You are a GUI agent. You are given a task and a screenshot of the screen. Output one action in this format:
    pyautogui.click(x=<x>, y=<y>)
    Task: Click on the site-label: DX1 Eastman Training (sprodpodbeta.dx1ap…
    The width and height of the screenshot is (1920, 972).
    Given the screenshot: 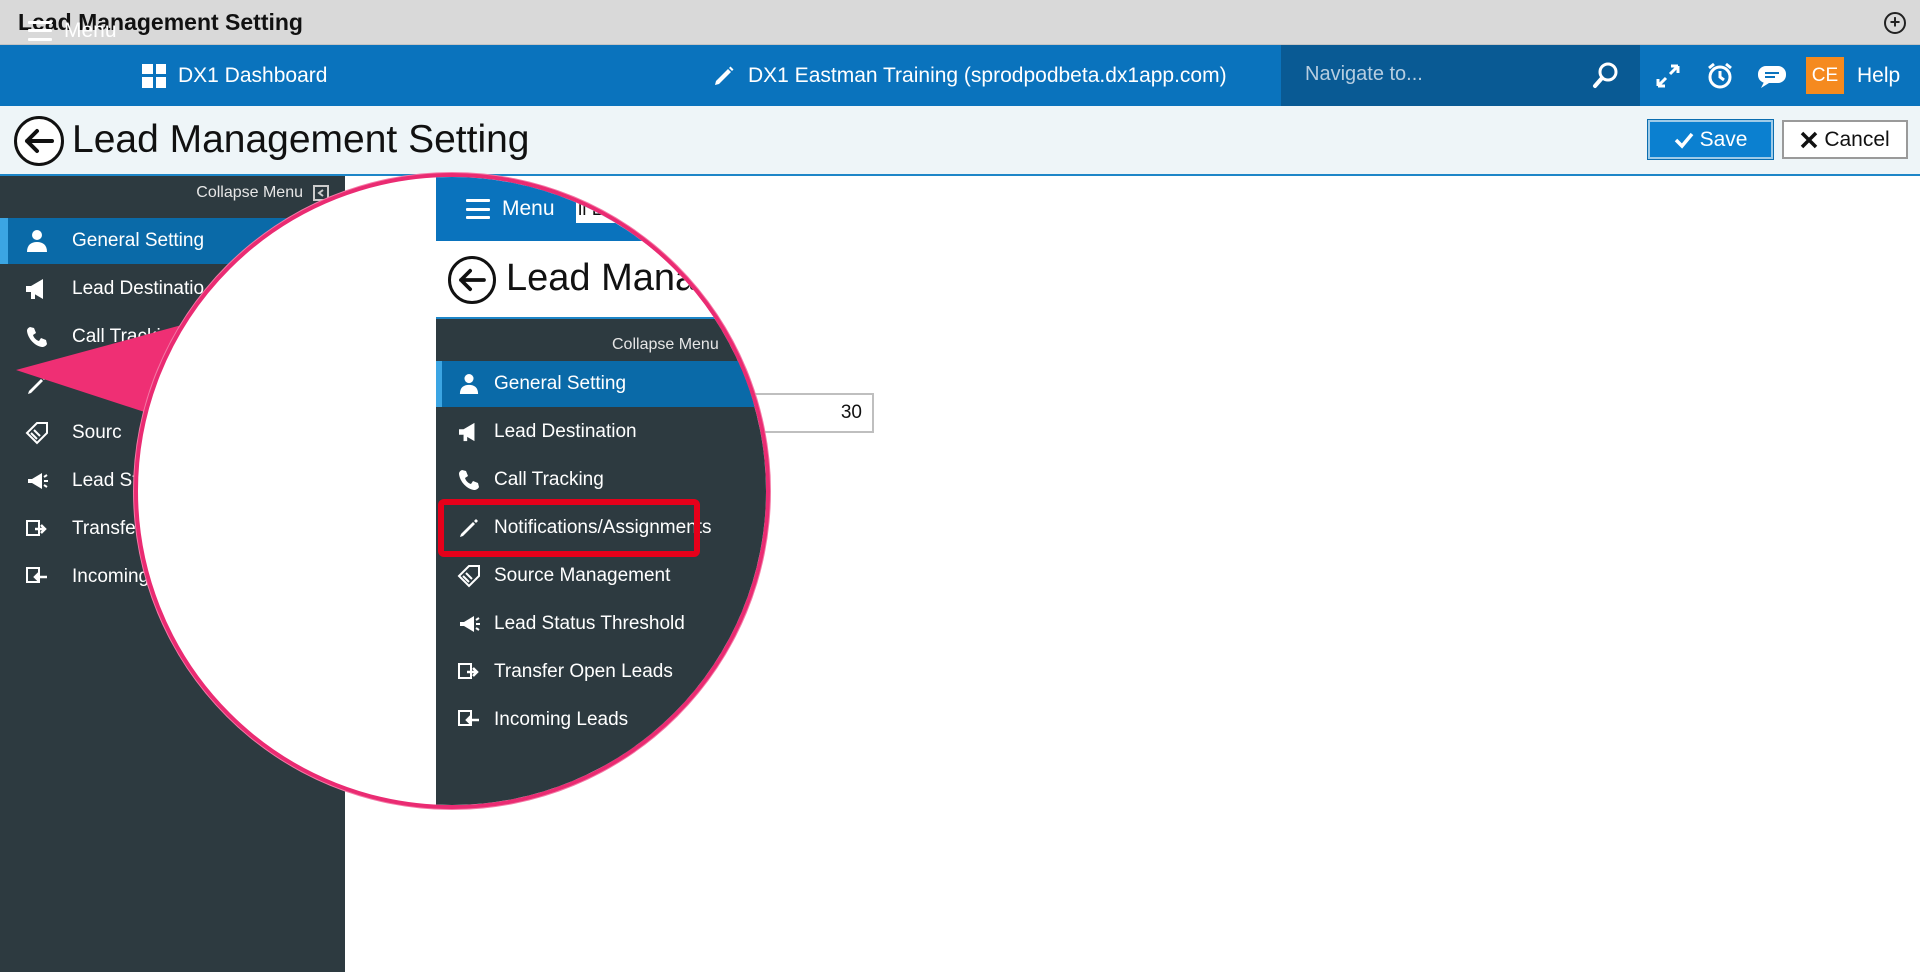 What is the action you would take?
    pyautogui.click(x=987, y=75)
    